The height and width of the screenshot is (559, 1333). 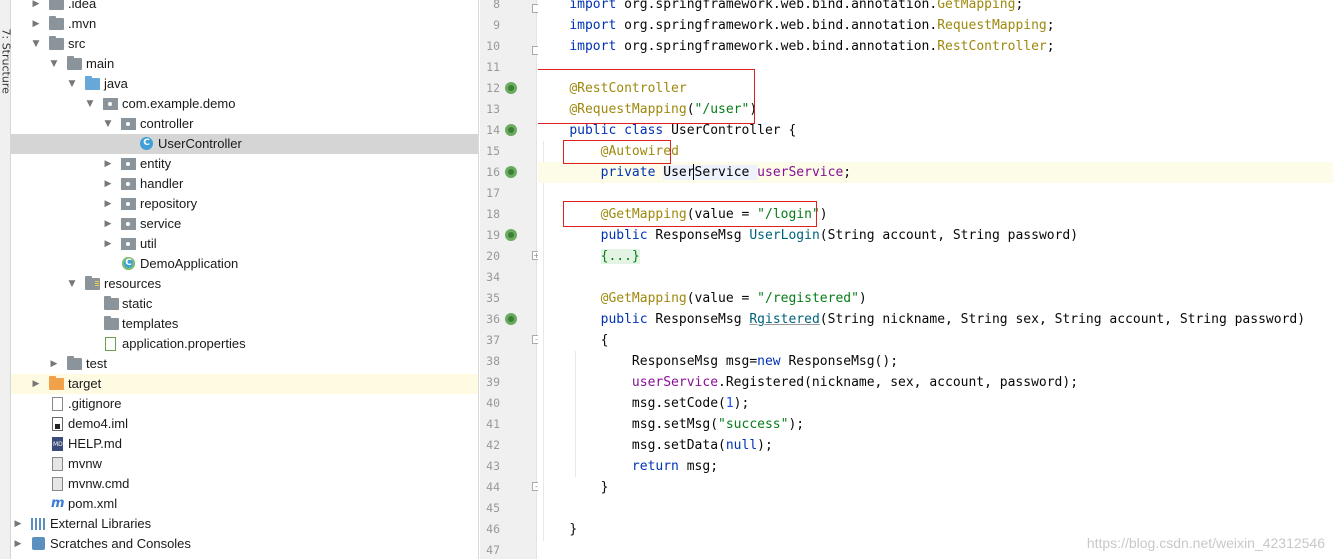 I want to click on line-number: 46, so click(x=493, y=529).